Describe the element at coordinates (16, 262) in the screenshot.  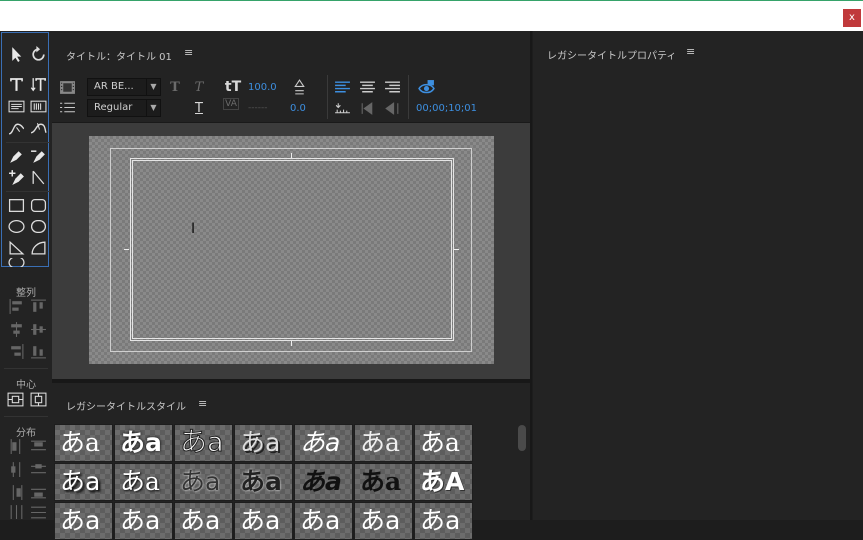
I see `line-tool-icon` at that location.